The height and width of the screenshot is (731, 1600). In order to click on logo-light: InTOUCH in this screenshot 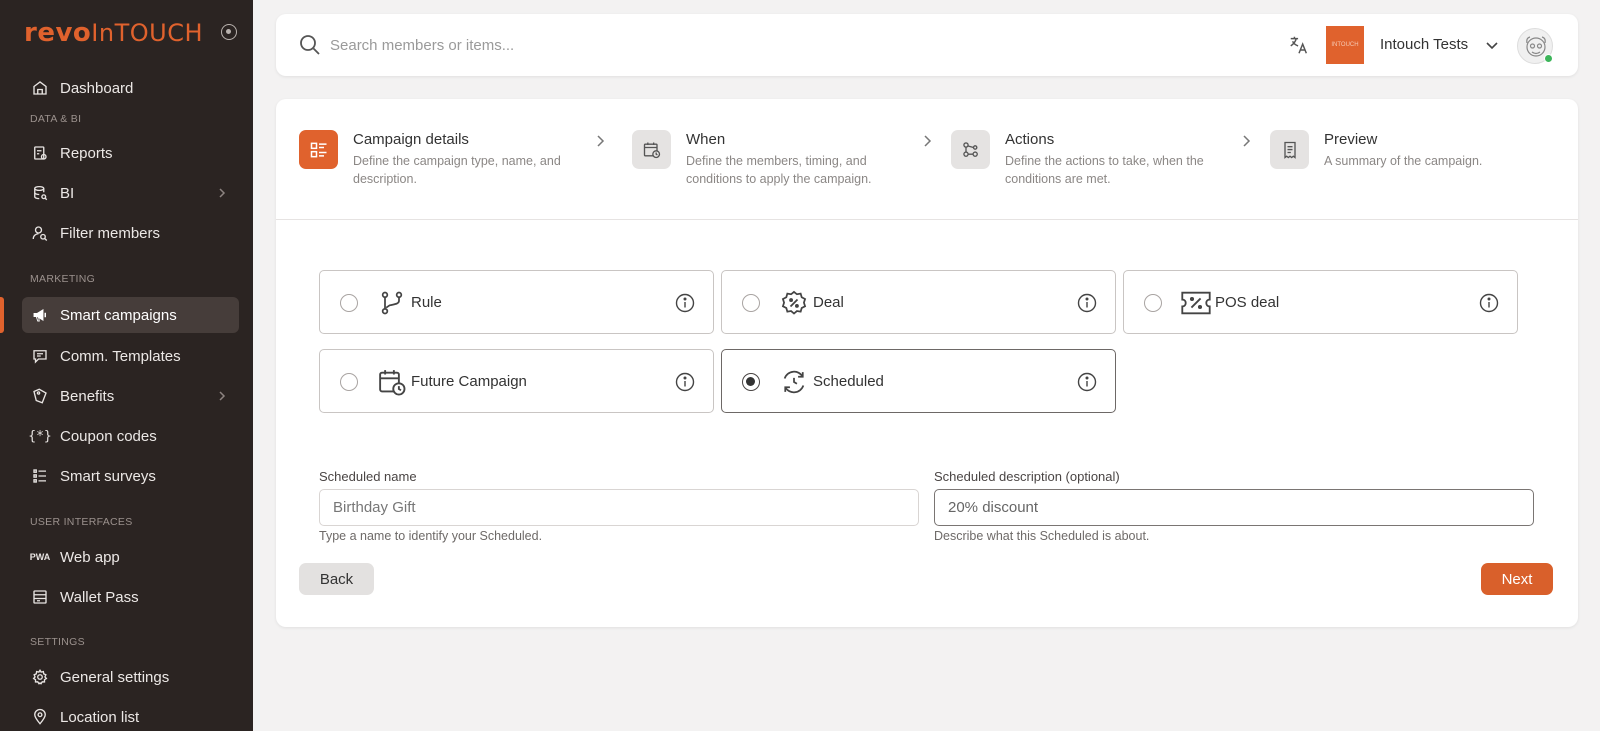, I will do `click(147, 33)`.